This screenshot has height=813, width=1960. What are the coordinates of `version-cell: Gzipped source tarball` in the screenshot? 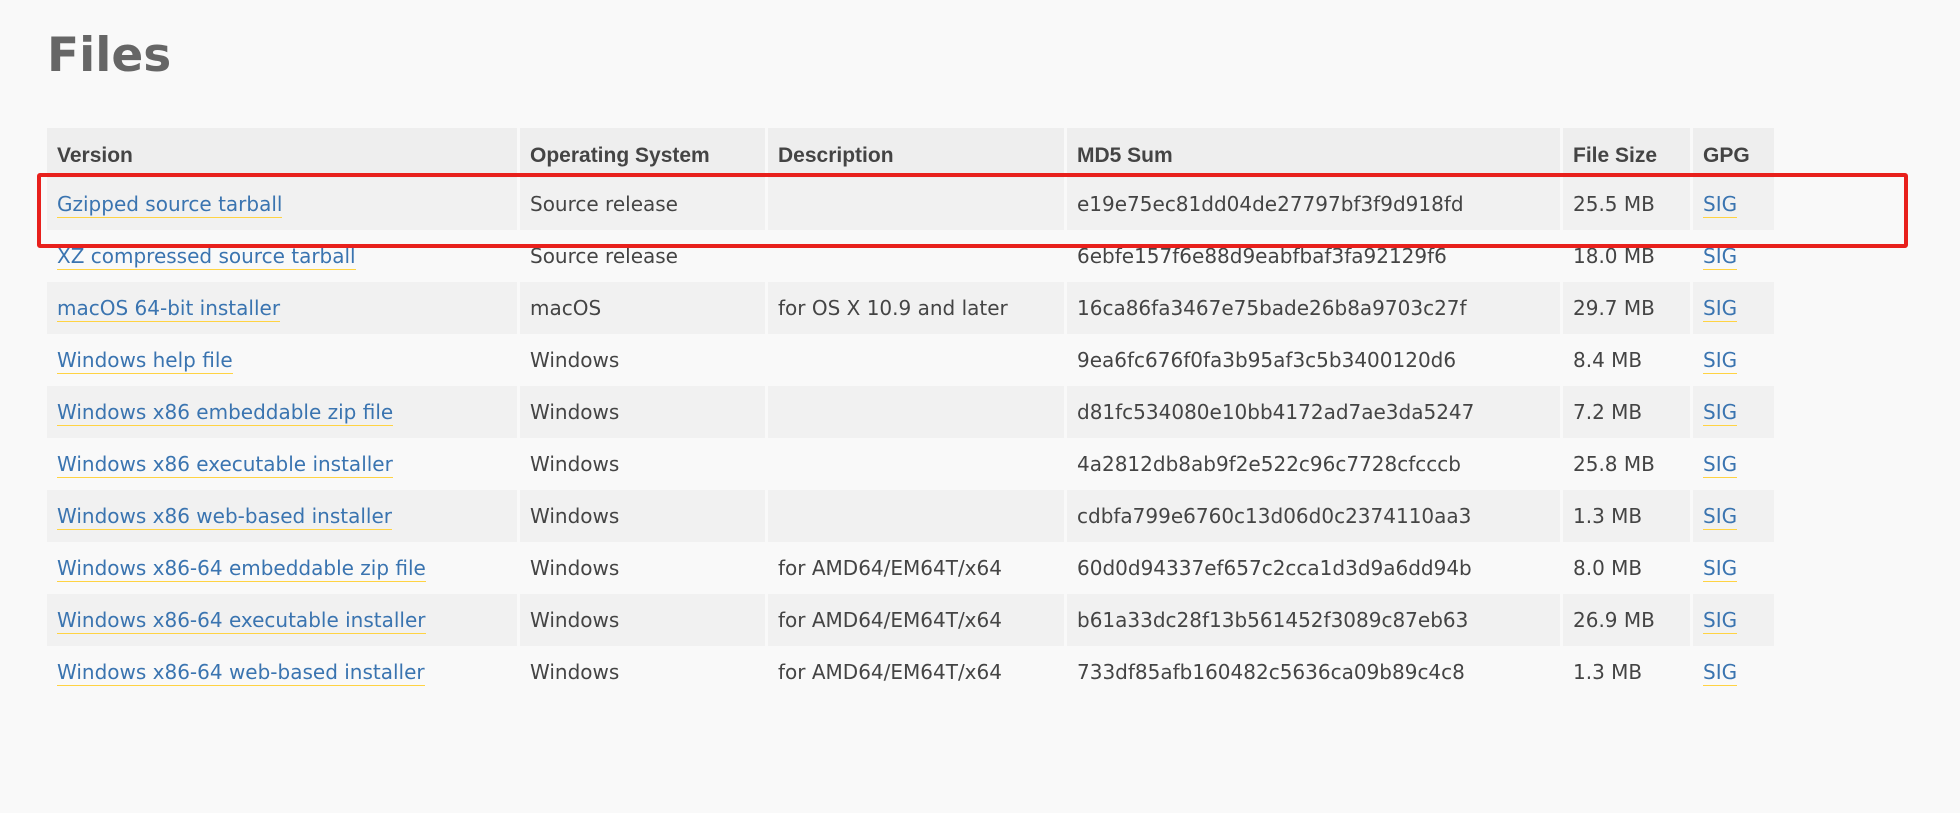 It's located at (282, 204).